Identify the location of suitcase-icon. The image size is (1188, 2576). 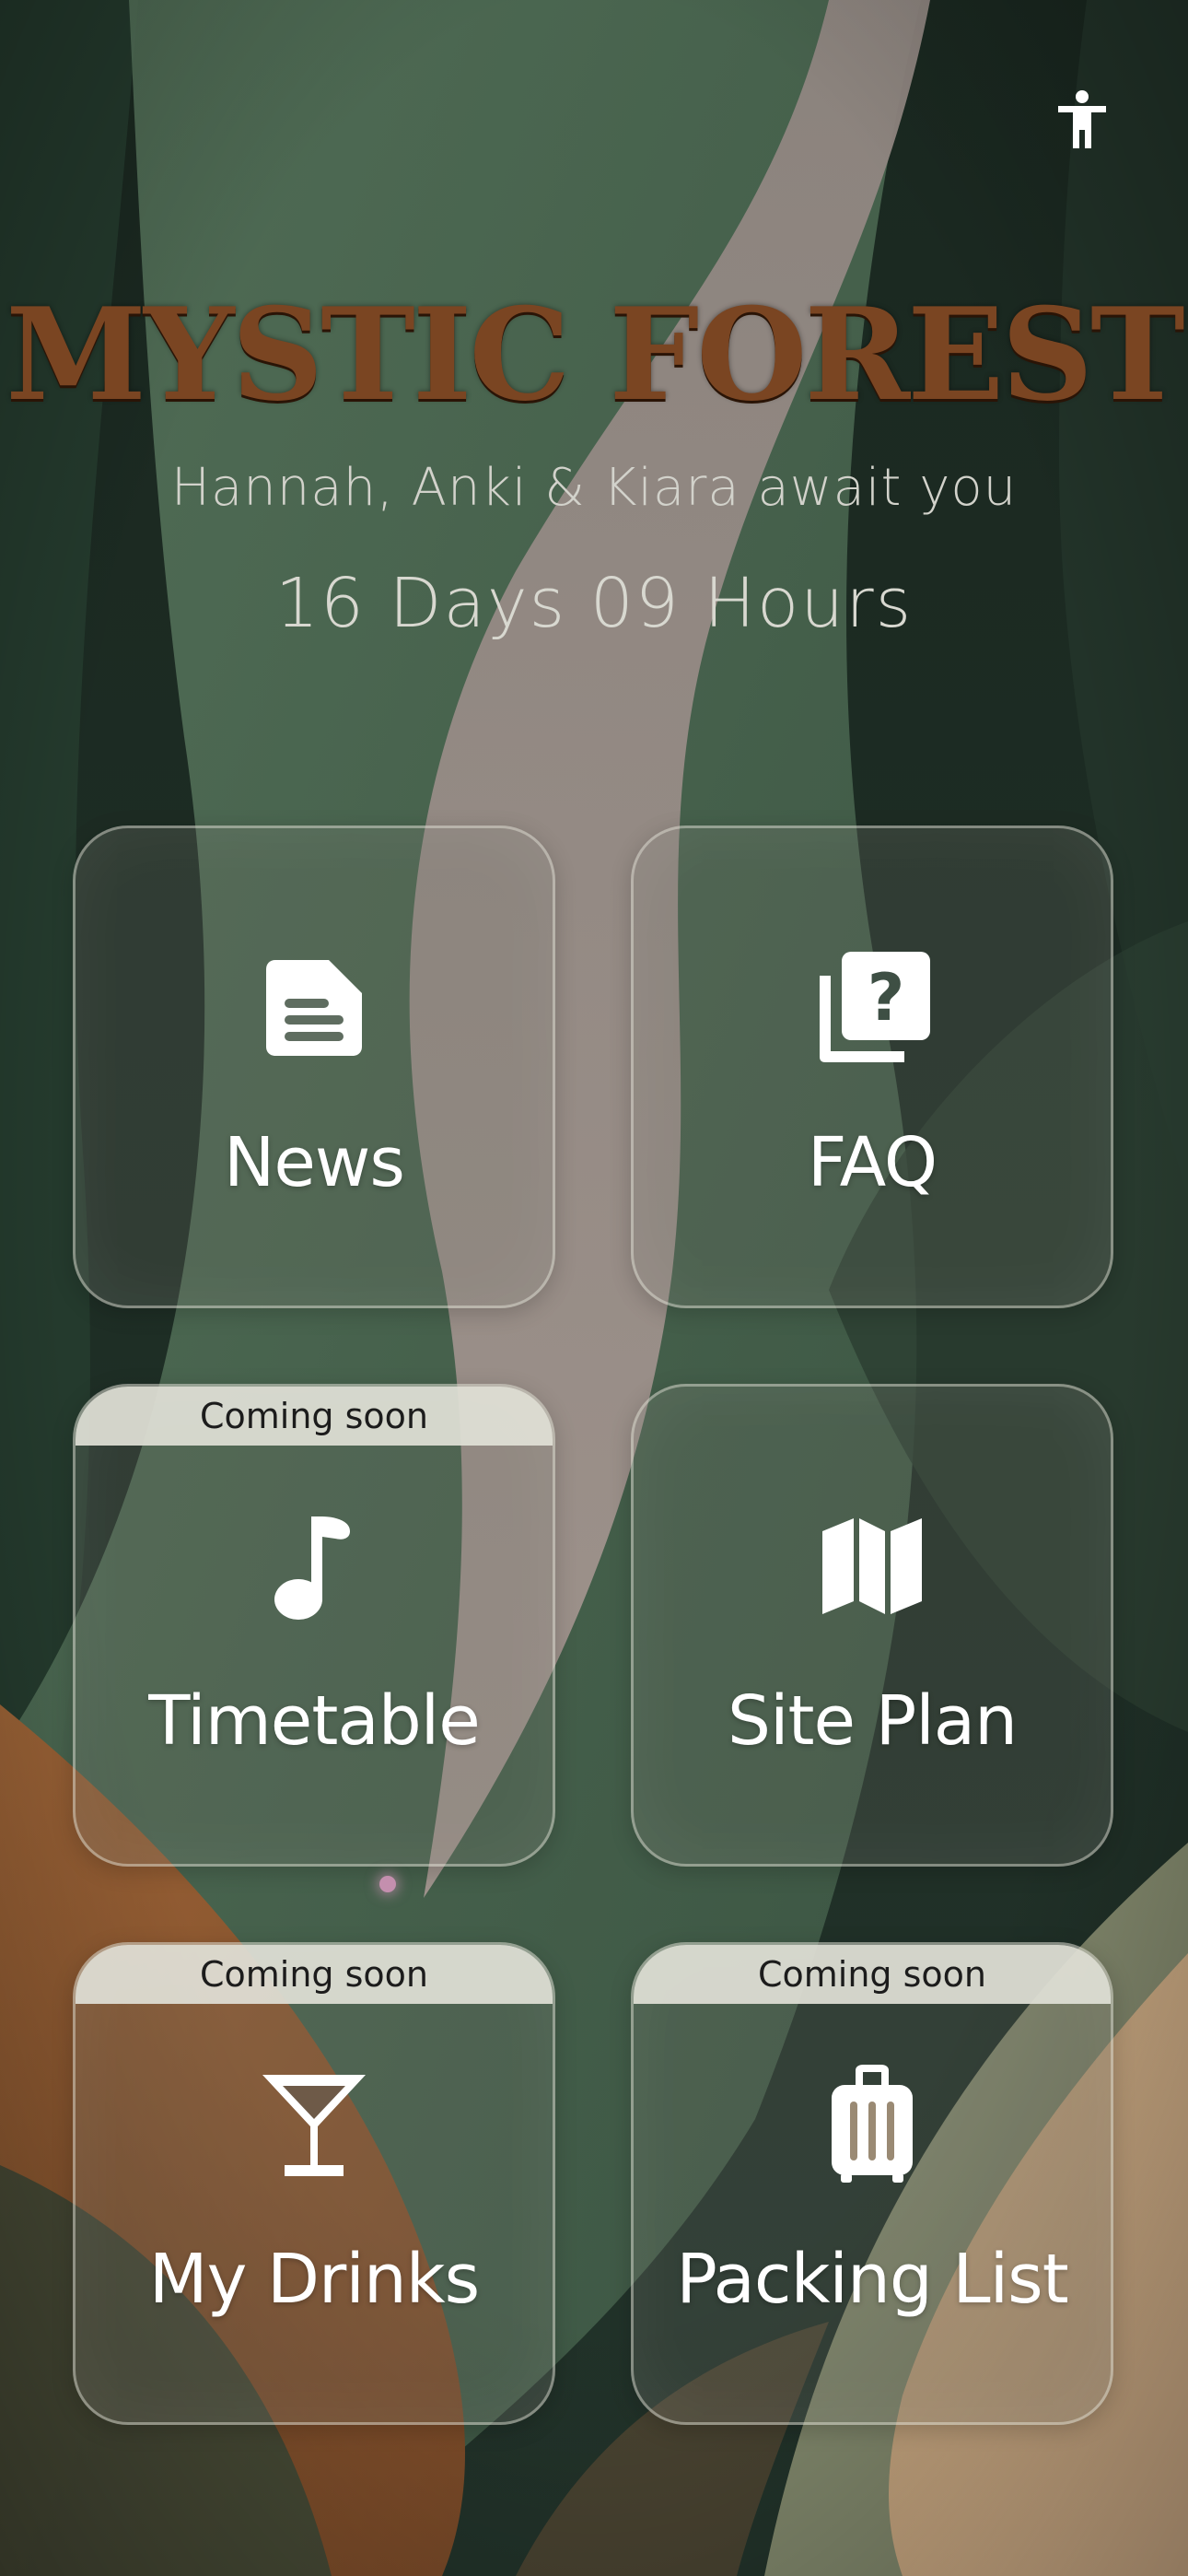
(872, 2124).